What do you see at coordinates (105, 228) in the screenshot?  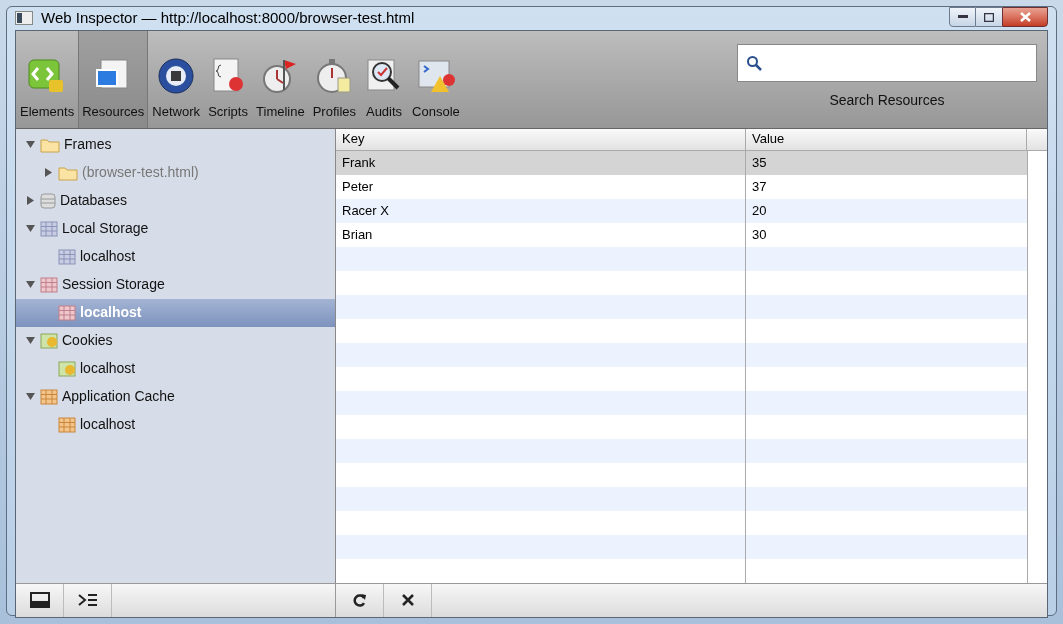 I see `tree-label: Local Storage` at bounding box center [105, 228].